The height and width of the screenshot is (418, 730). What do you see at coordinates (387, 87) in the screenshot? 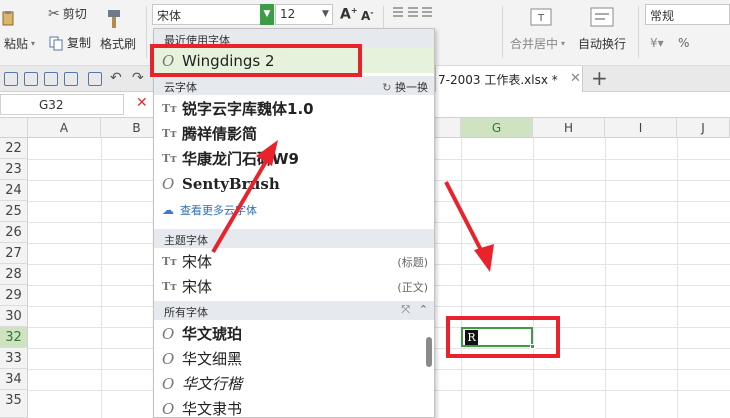
I see `refresh-icon: ↻` at bounding box center [387, 87].